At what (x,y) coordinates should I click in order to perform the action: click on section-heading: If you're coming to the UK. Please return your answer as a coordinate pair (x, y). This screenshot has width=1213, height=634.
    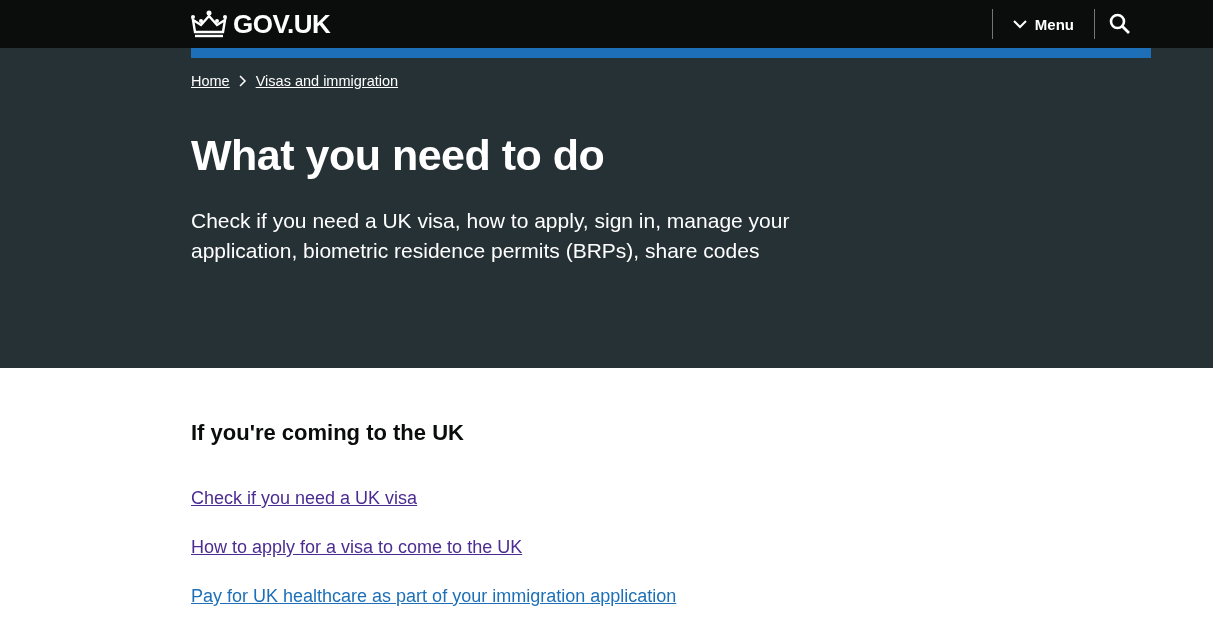
    Looking at the image, I should click on (327, 433).